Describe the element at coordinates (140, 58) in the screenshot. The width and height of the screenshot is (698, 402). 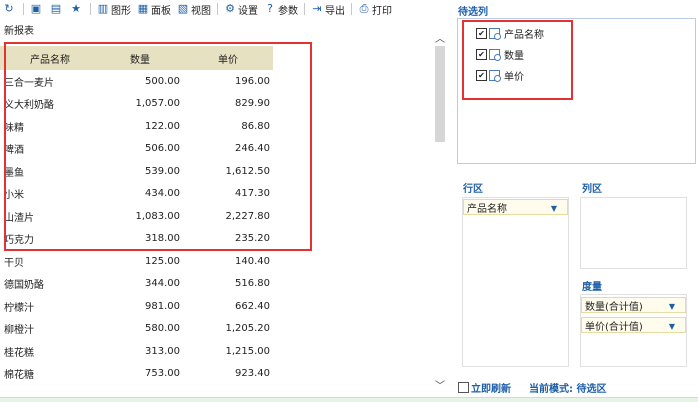
I see `column-header-quantity: 数量` at that location.